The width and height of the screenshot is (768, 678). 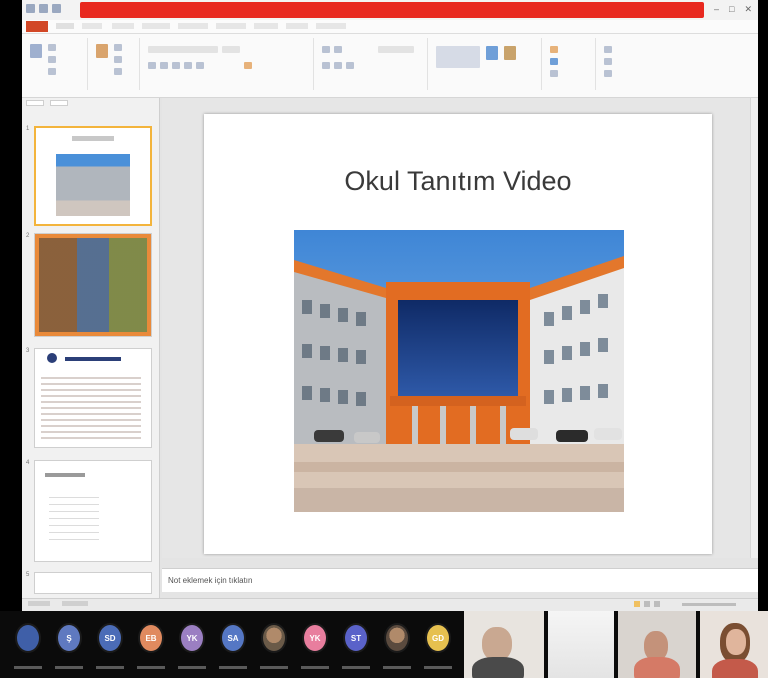 What do you see at coordinates (608, 49) in the screenshot?
I see `find-icon` at bounding box center [608, 49].